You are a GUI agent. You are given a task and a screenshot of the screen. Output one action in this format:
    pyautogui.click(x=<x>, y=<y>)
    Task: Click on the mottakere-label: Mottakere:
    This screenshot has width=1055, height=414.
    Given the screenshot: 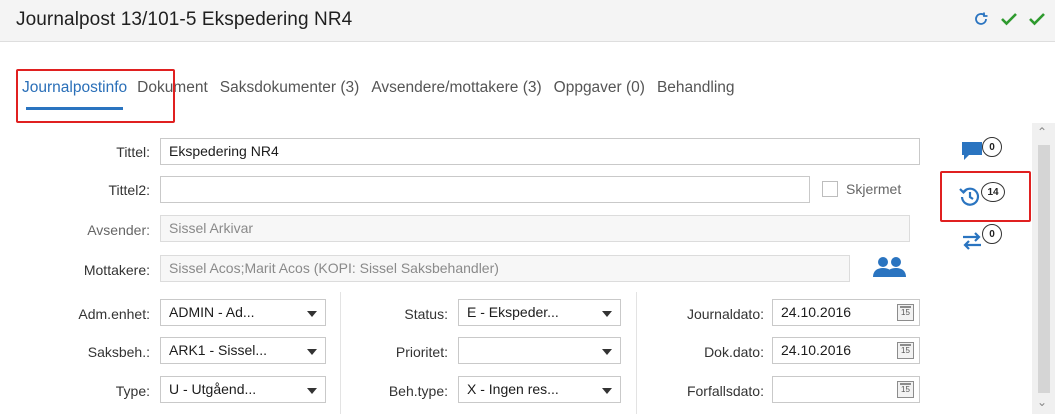 What is the action you would take?
    pyautogui.click(x=116, y=270)
    